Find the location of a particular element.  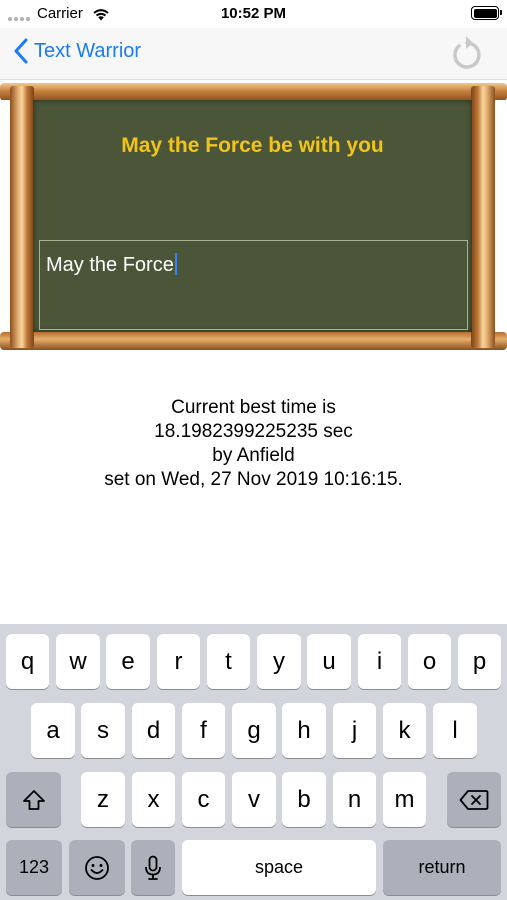

back-button: Text Warrior is located at coordinates (77, 51).